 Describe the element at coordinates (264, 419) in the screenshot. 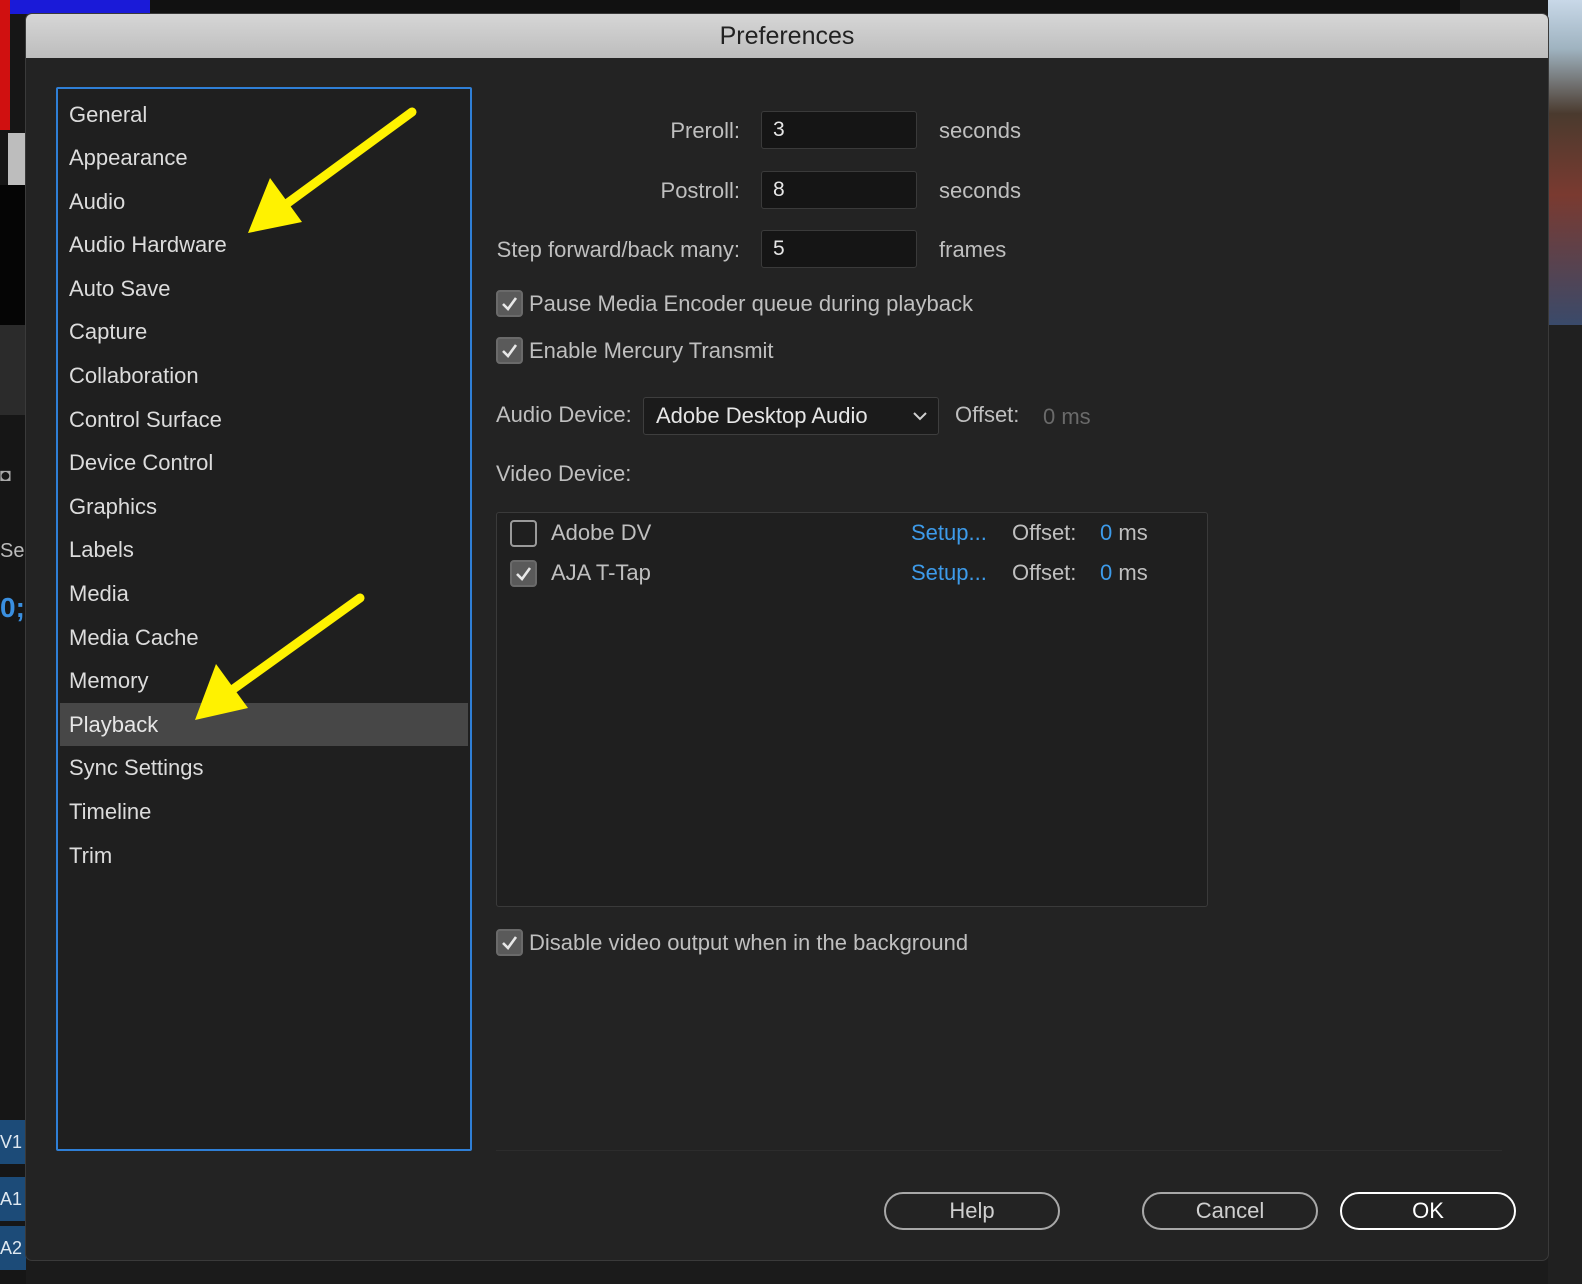

I see `sidebar-item-control-surface: Control Surface` at that location.